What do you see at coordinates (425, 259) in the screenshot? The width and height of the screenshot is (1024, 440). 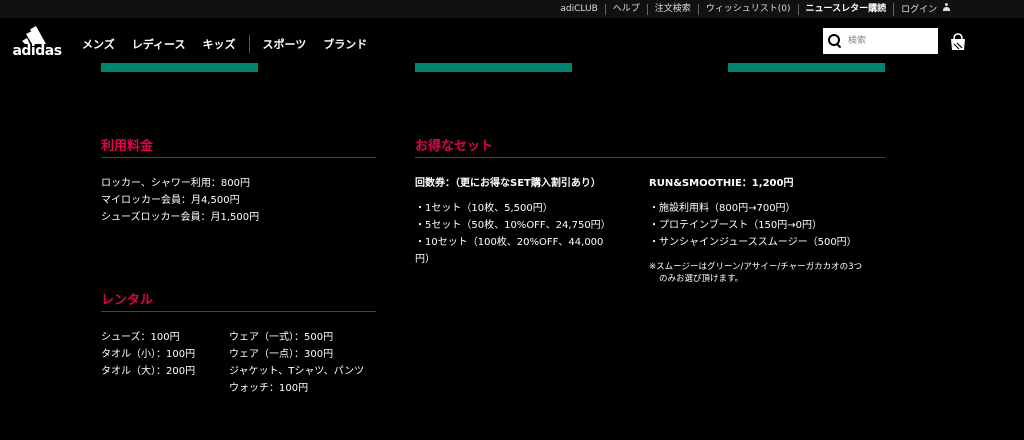 I see `ticket-line: 円）` at bounding box center [425, 259].